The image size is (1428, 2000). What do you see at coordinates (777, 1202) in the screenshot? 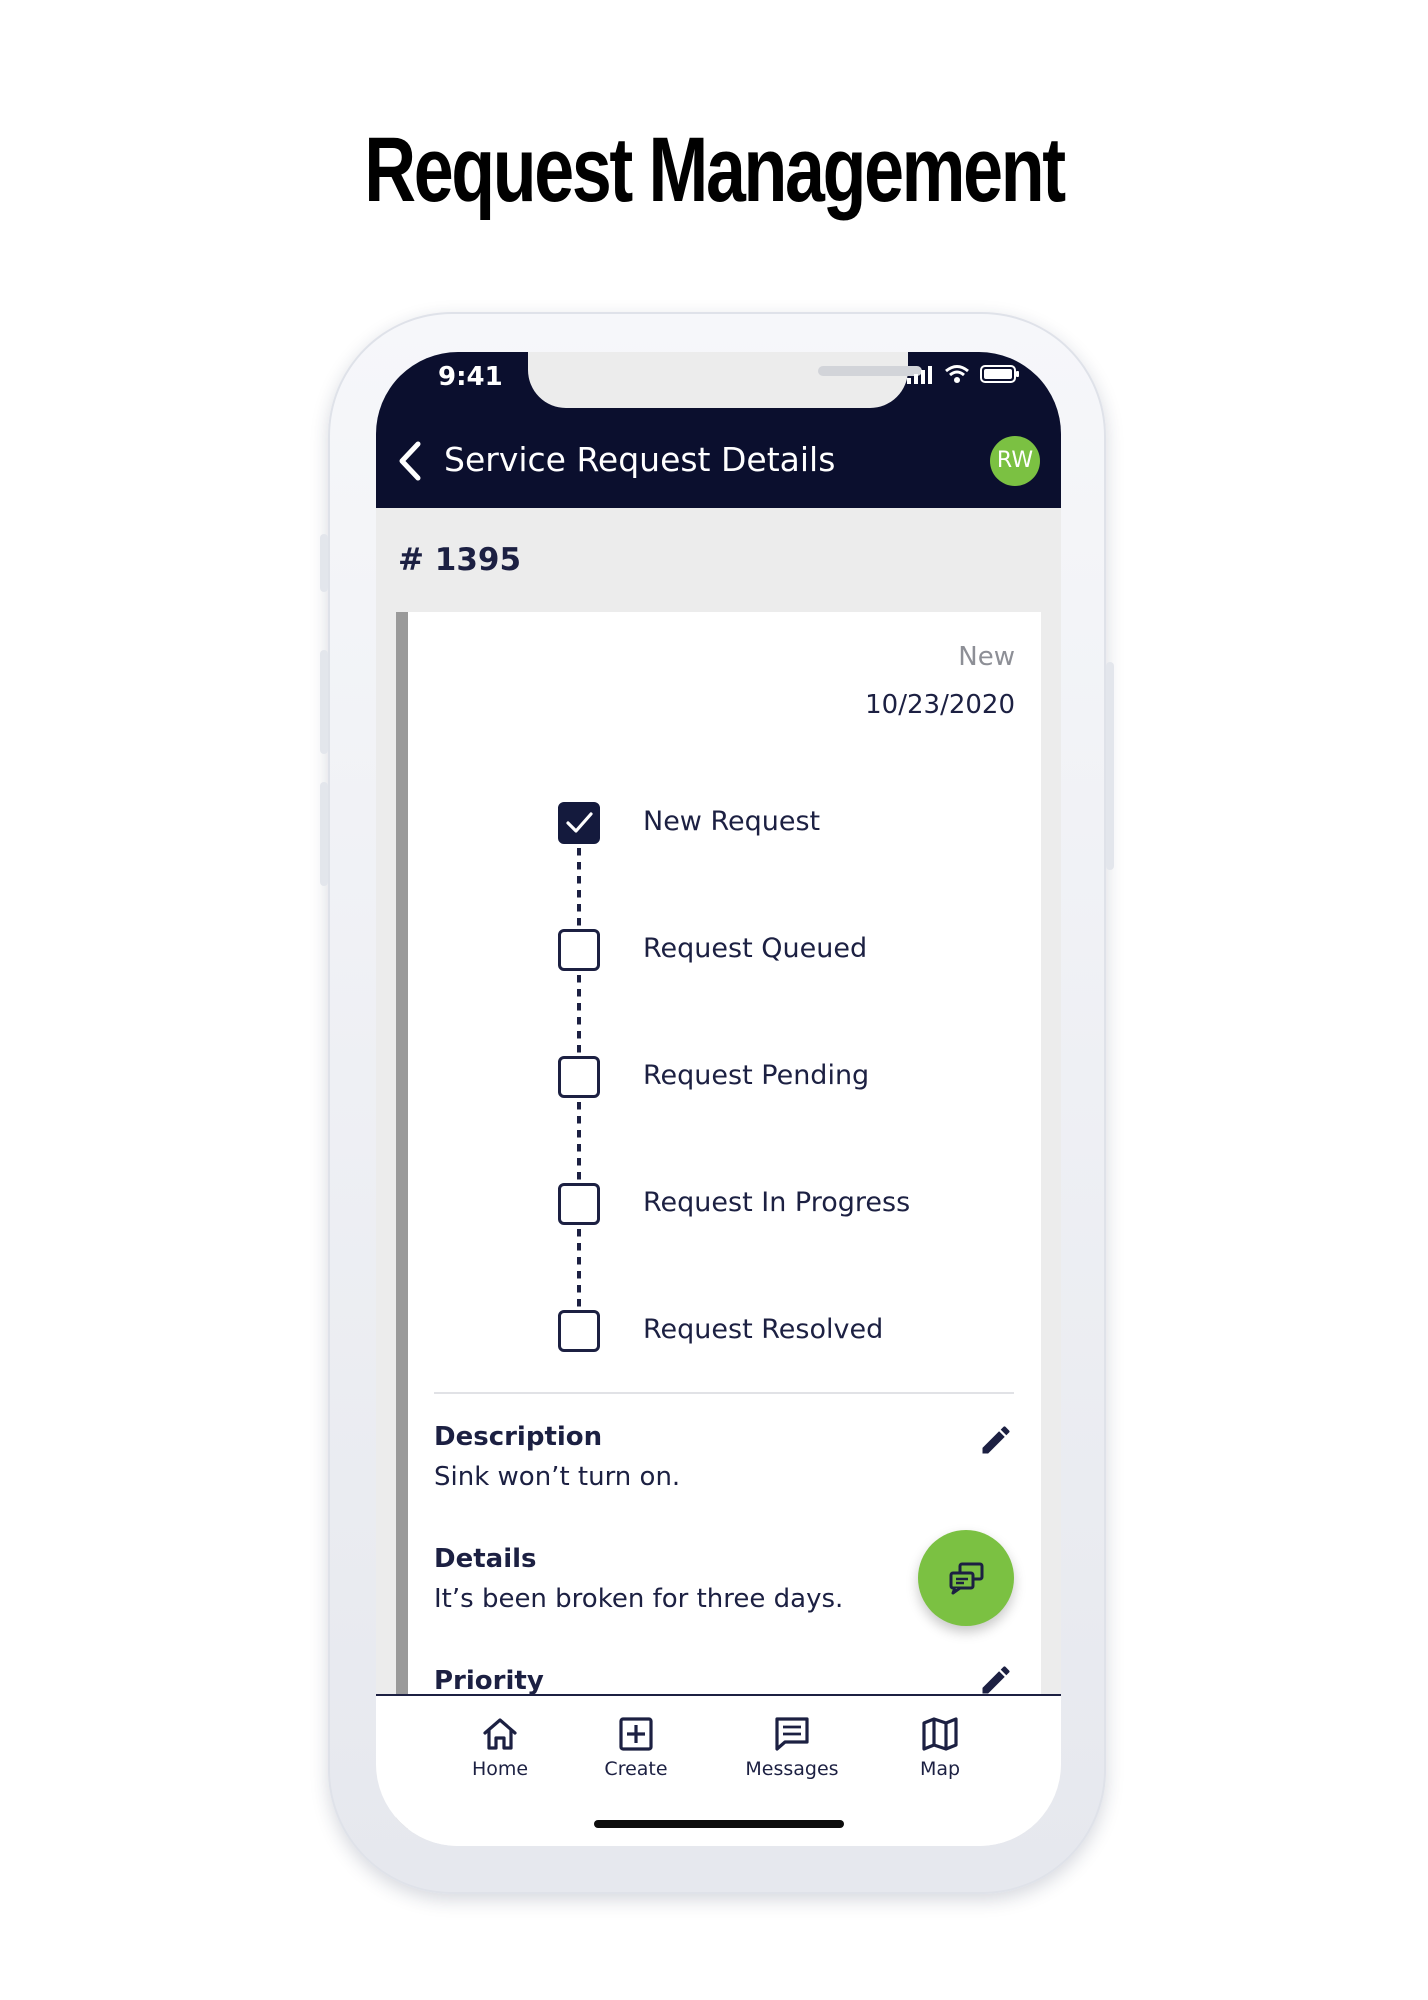
I see `step-label: Request In Progress` at bounding box center [777, 1202].